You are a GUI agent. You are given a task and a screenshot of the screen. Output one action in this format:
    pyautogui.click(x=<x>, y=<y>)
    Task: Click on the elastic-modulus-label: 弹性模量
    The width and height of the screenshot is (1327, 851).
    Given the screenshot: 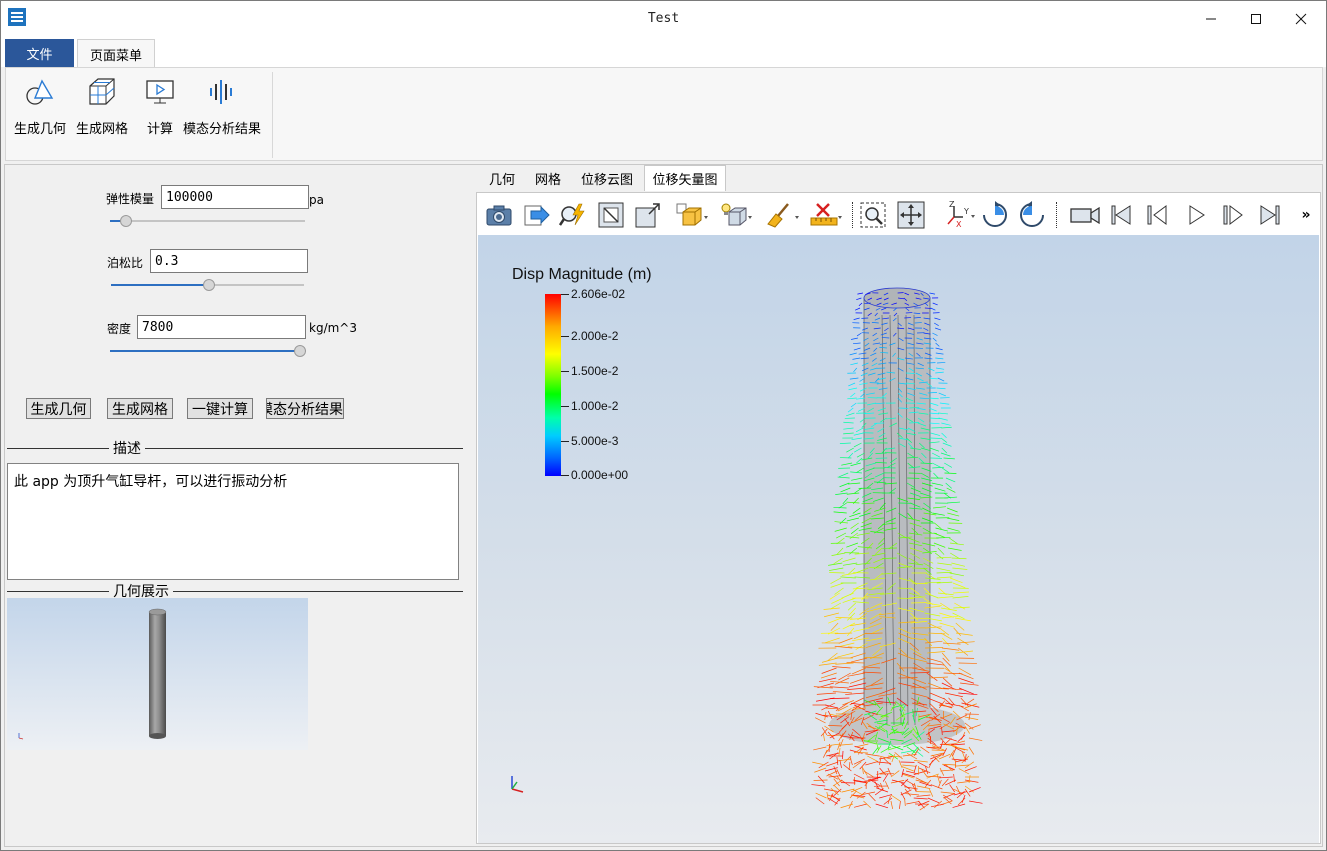 What is the action you would take?
    pyautogui.click(x=130, y=199)
    